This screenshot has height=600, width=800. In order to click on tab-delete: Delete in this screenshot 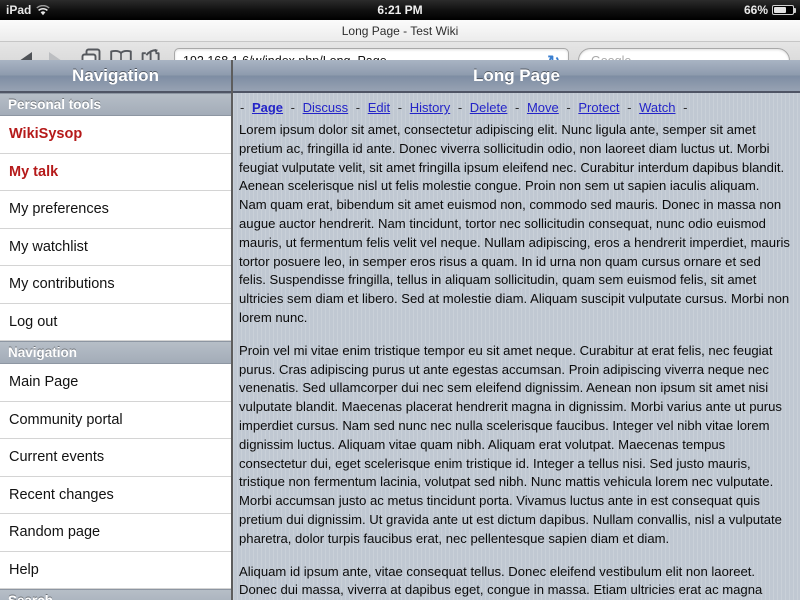, I will do `click(489, 107)`.